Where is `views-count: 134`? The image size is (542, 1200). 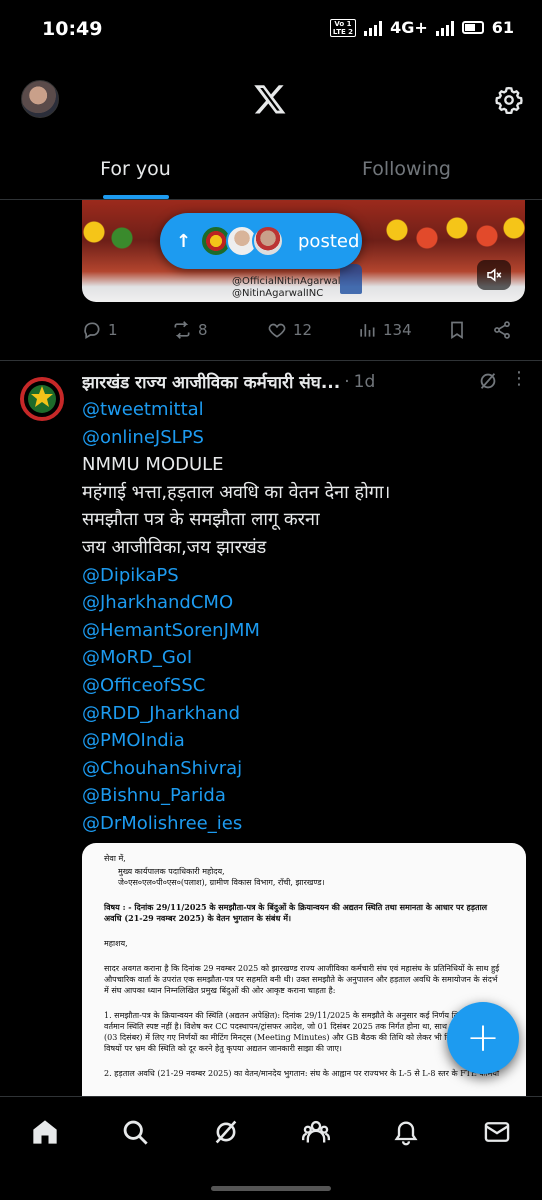 views-count: 134 is located at coordinates (397, 330).